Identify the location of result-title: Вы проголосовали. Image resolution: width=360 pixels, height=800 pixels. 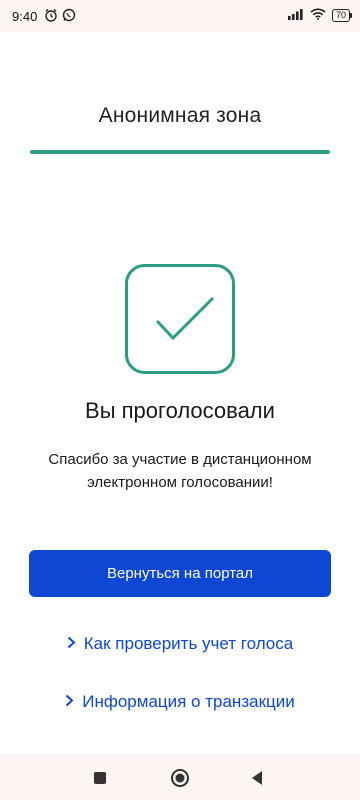
(180, 410).